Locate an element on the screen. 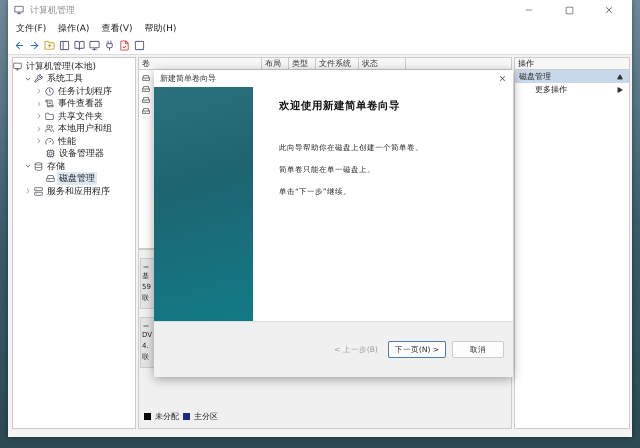 The width and height of the screenshot is (640, 448). dialog-title: 新建简单卷向导 is located at coordinates (188, 78).